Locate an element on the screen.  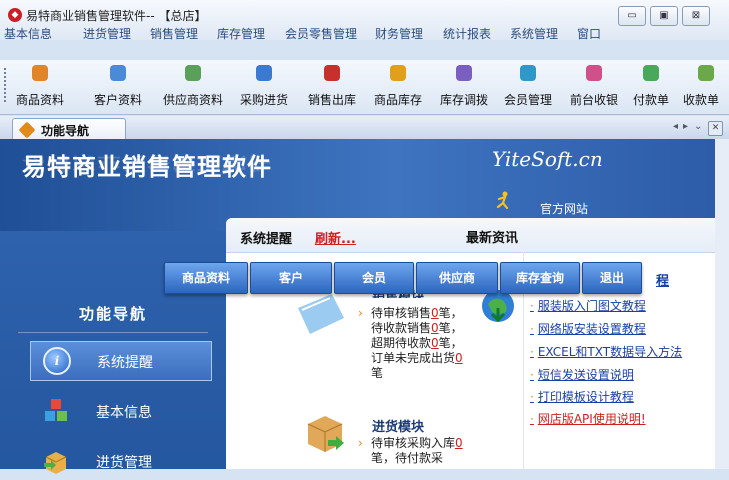
sidebar-item-reminder: i 系统提醒 is located at coordinates (121, 361).